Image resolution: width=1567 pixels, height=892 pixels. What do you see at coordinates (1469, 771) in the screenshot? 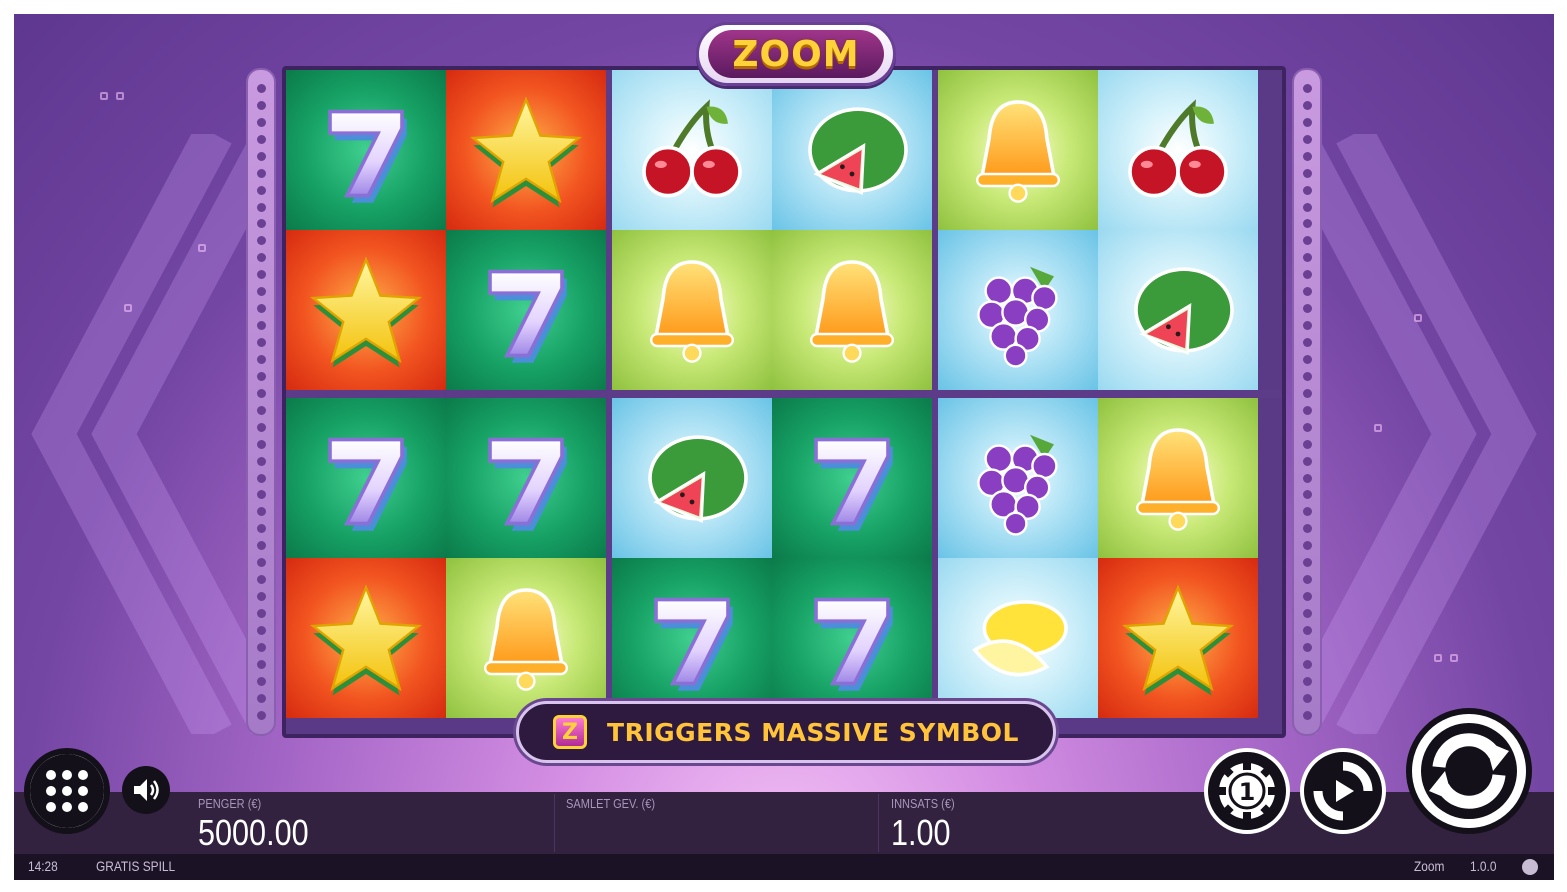
I see `spin-button` at bounding box center [1469, 771].